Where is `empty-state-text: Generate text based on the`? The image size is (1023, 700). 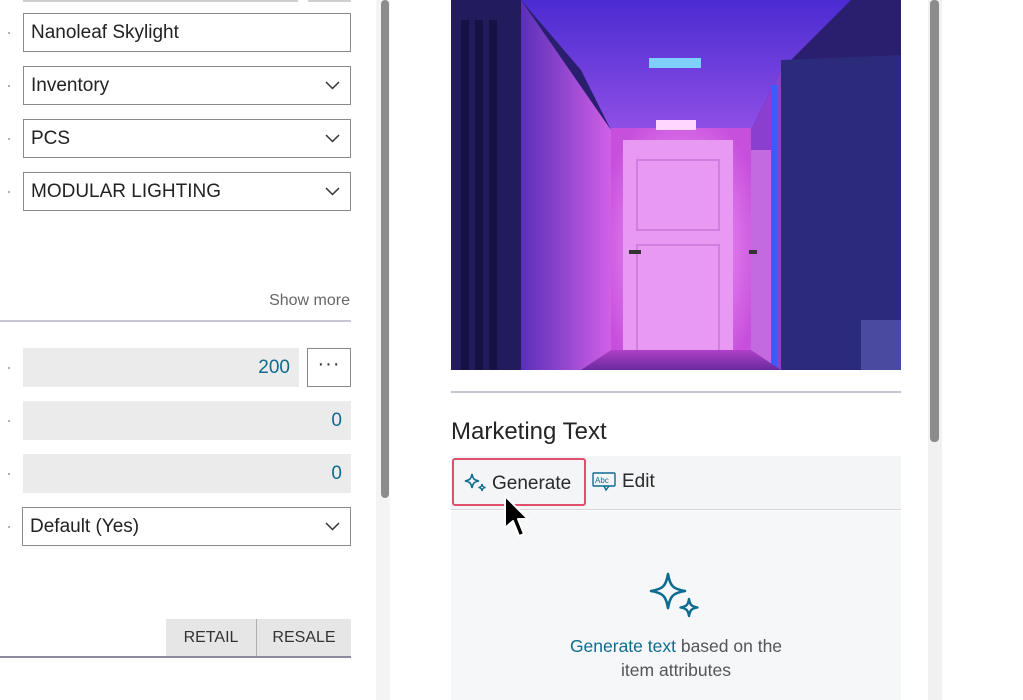 empty-state-text: Generate text based on the is located at coordinates (676, 646).